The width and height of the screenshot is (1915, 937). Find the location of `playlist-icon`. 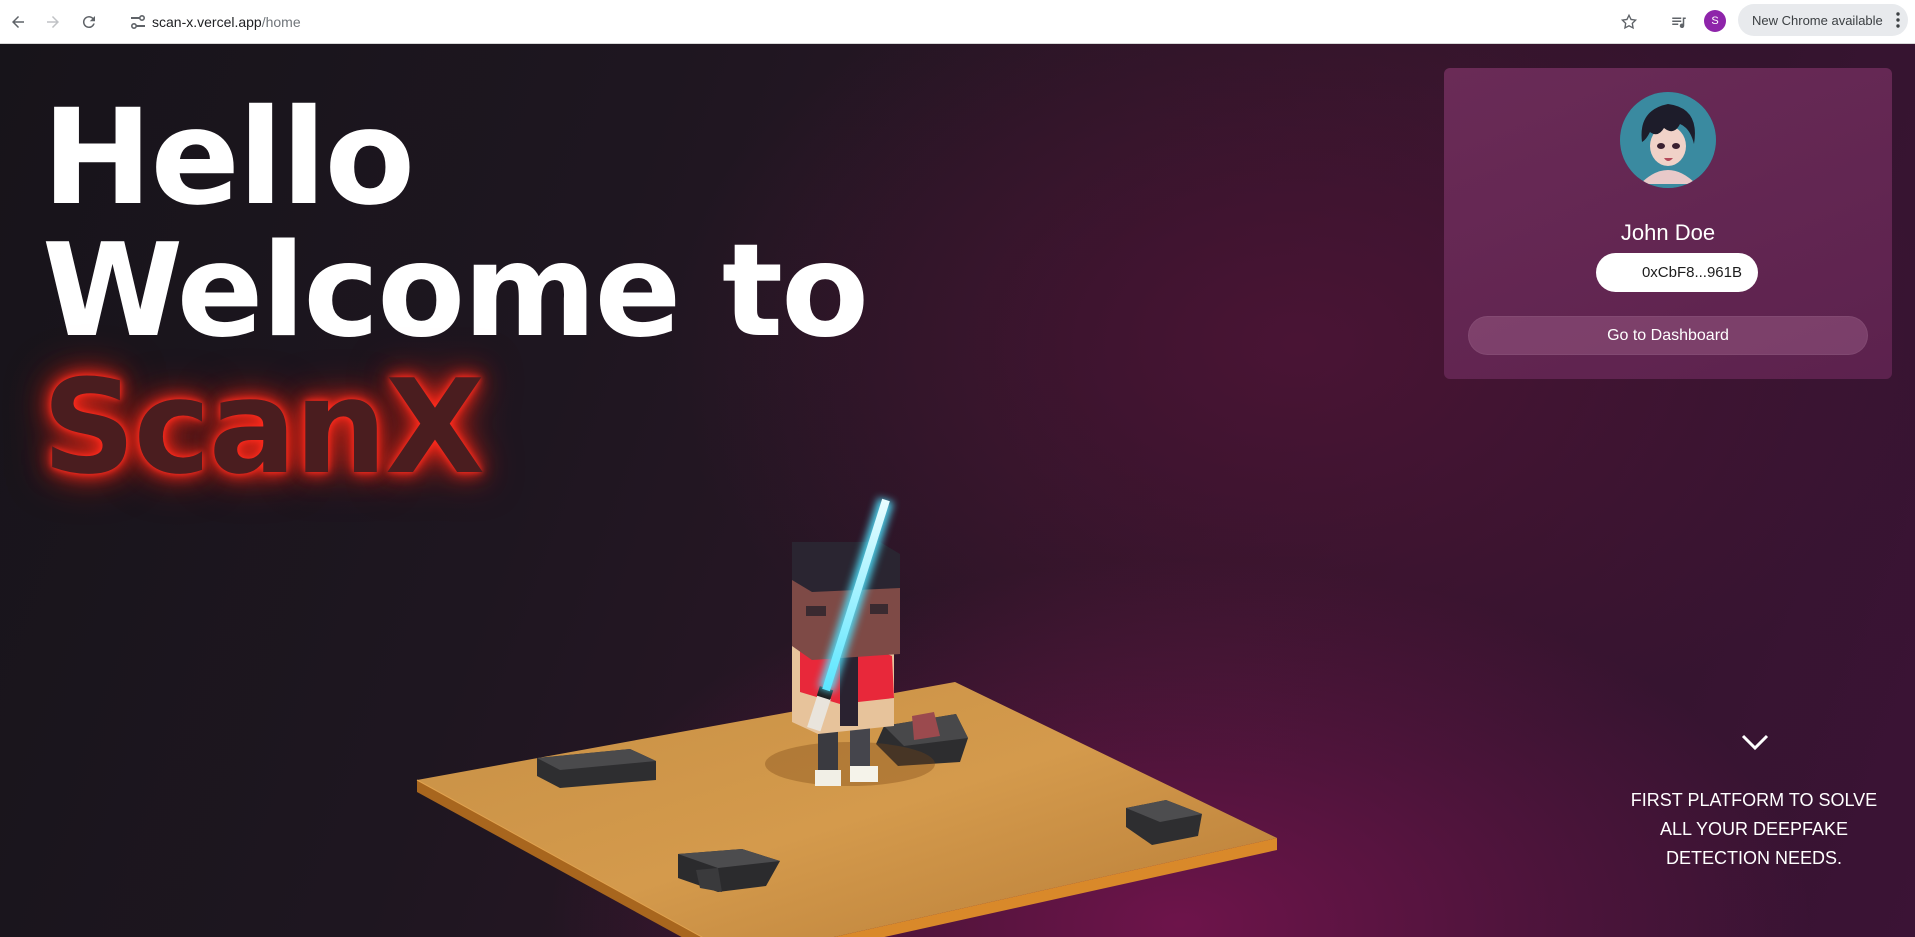

playlist-icon is located at coordinates (1679, 23).